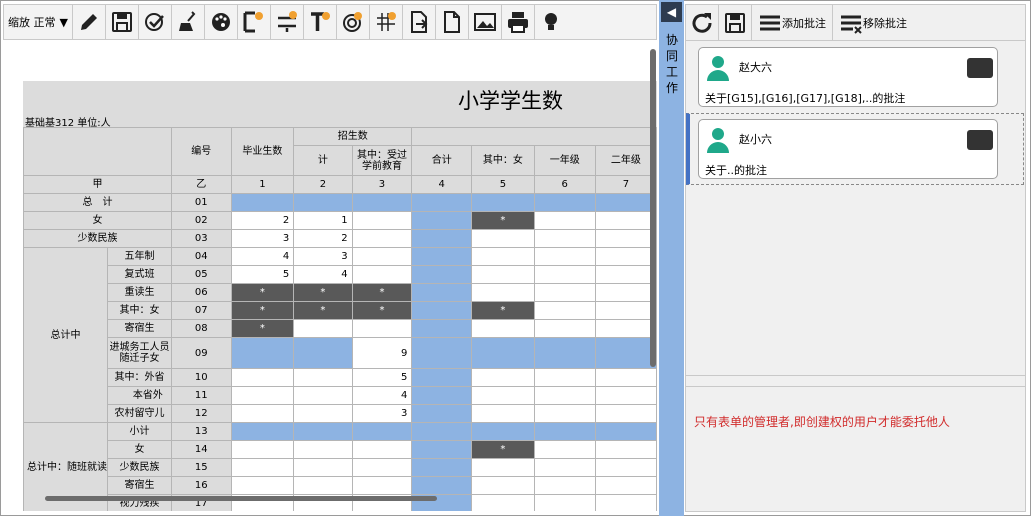 Image resolution: width=1031 pixels, height=516 pixels. I want to click on edit-button, so click(89, 22).